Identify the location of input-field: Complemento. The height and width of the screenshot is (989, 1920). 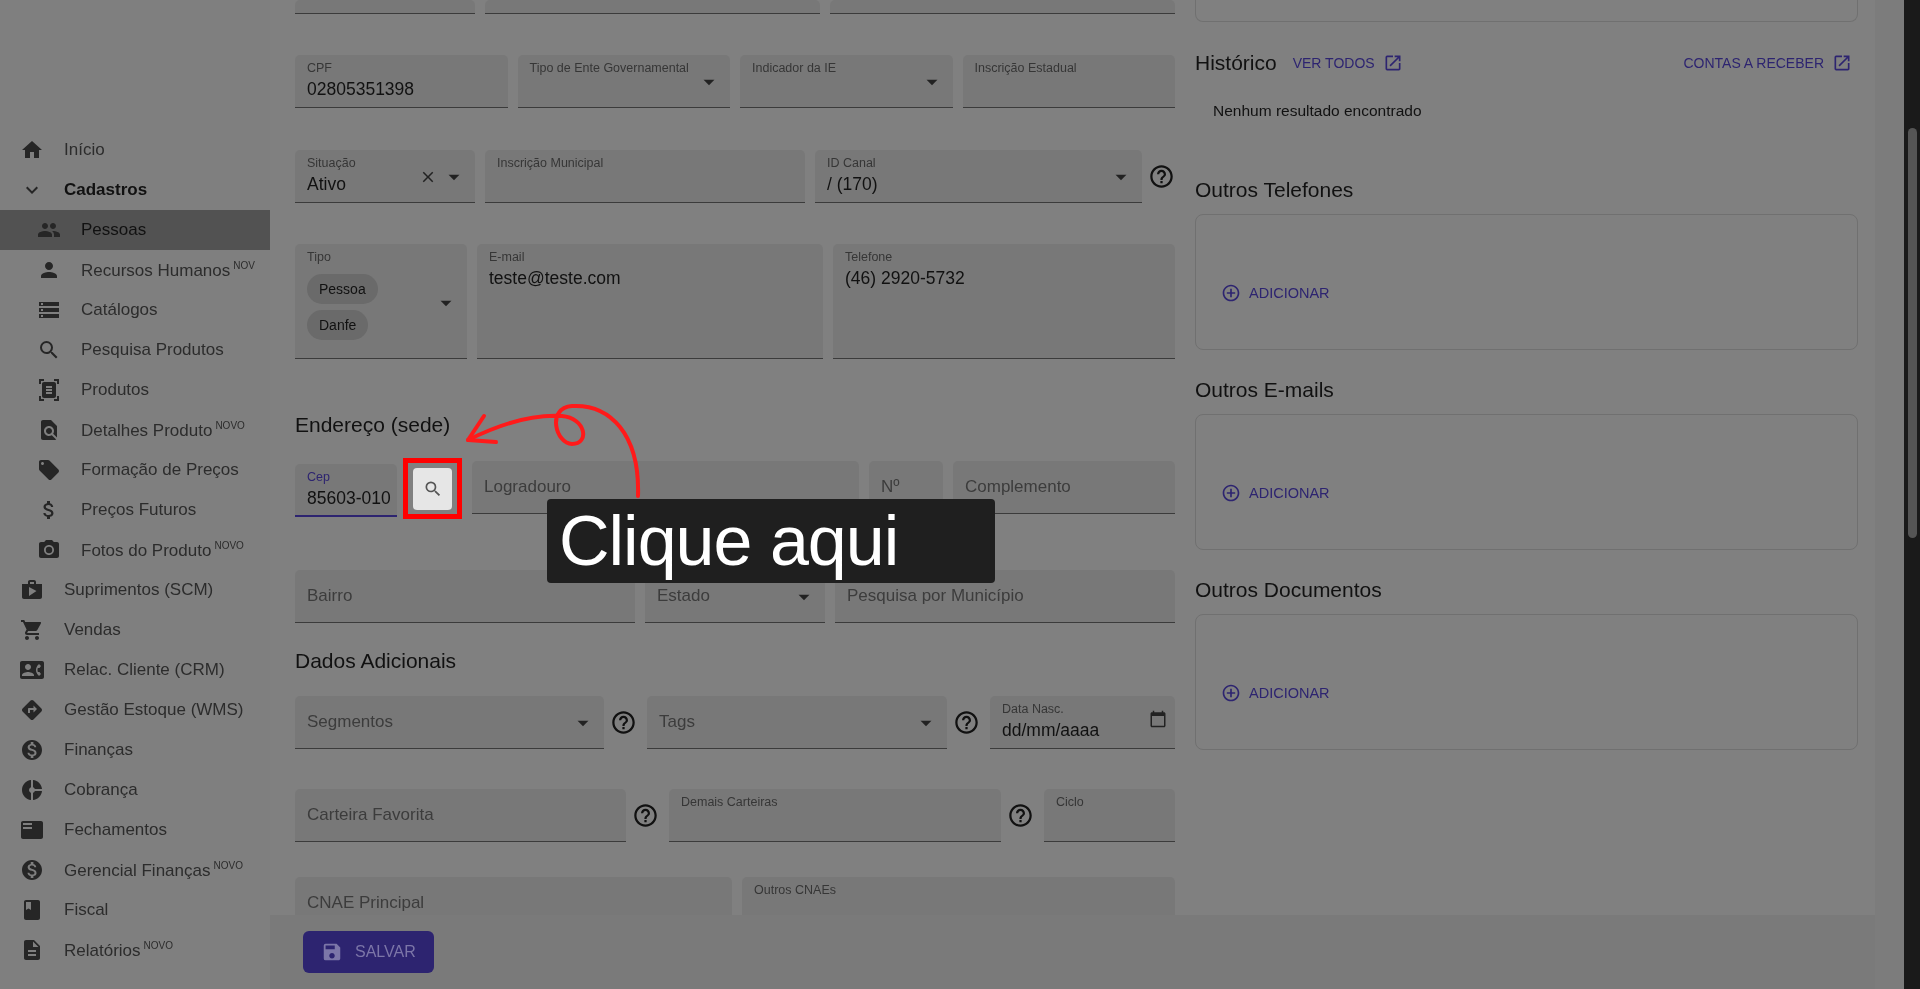
(1064, 487).